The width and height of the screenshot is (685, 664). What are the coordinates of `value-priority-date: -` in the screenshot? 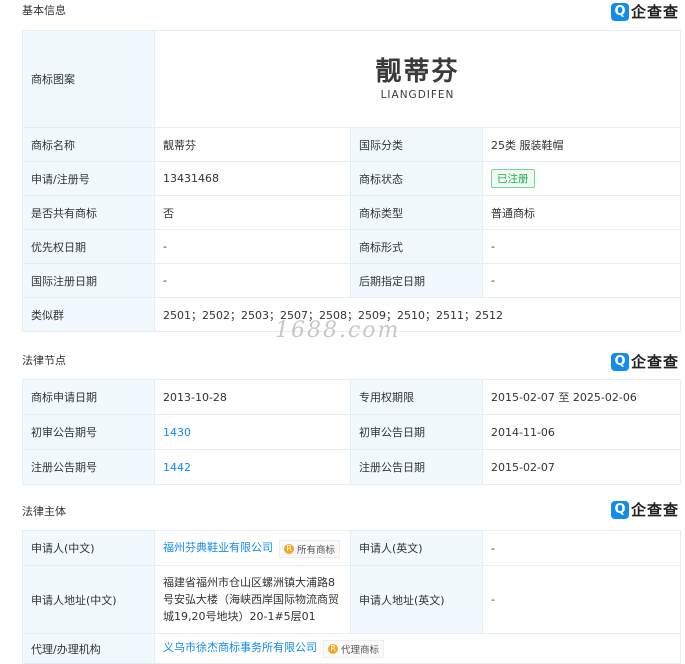 It's located at (252, 246).